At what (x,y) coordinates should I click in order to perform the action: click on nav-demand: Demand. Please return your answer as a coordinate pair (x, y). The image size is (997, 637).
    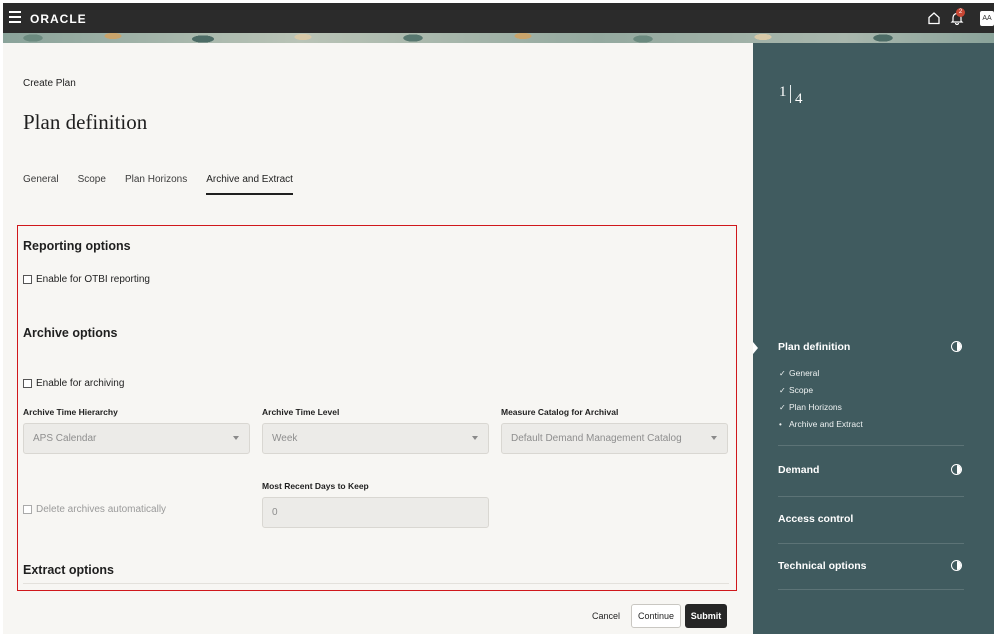
    Looking at the image, I should click on (798, 470).